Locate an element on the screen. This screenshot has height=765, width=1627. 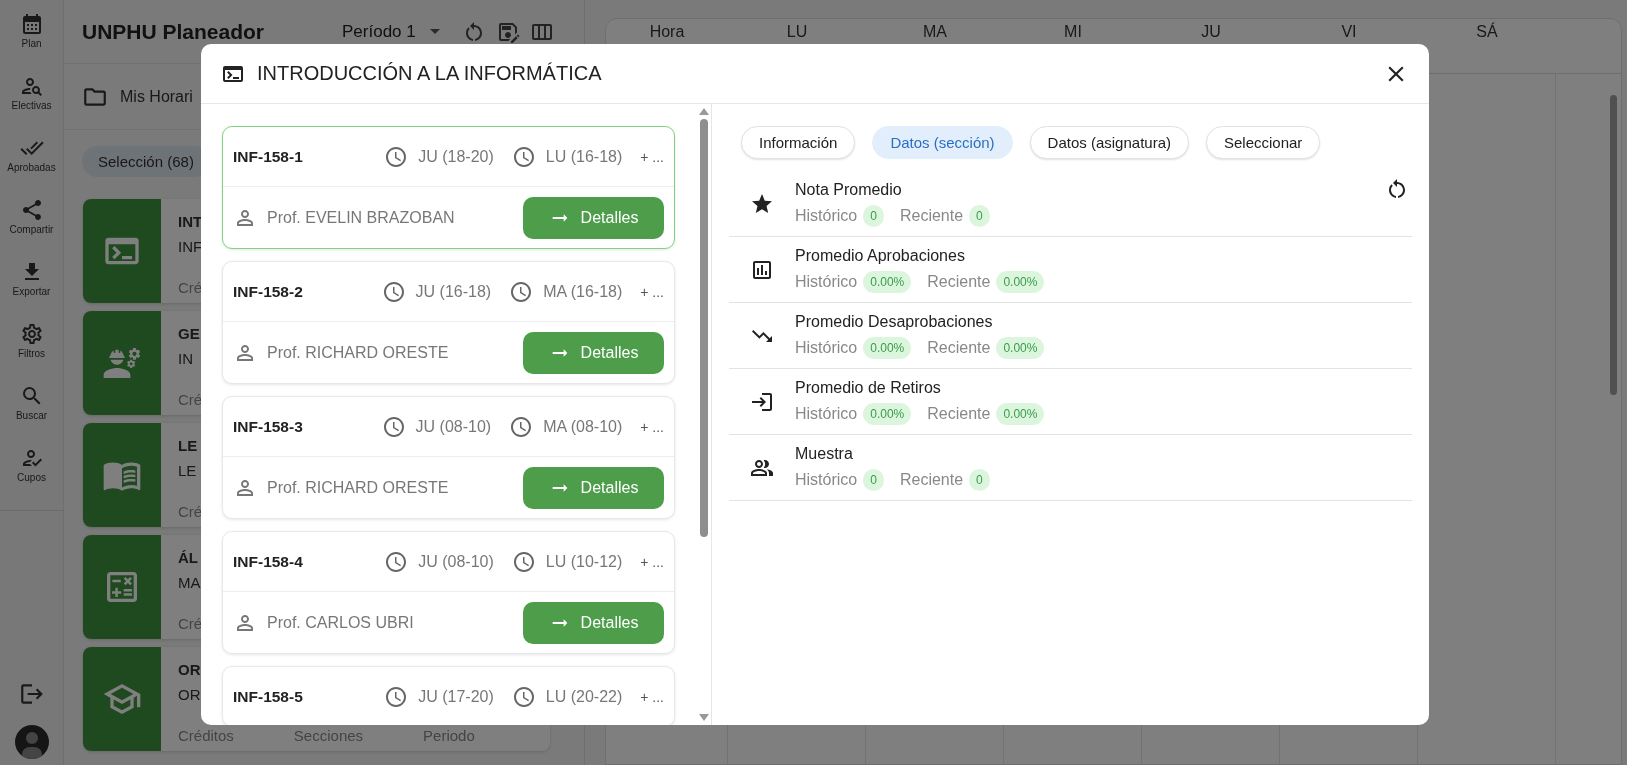
rail-item: Cupos is located at coordinates (32, 477).